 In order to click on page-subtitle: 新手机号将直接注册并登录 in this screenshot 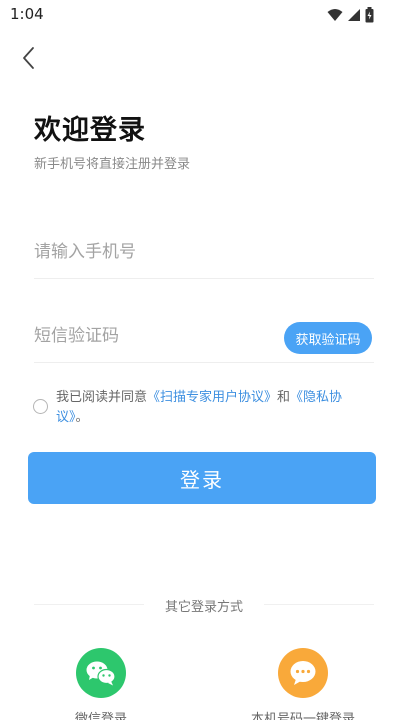, I will do `click(112, 164)`.